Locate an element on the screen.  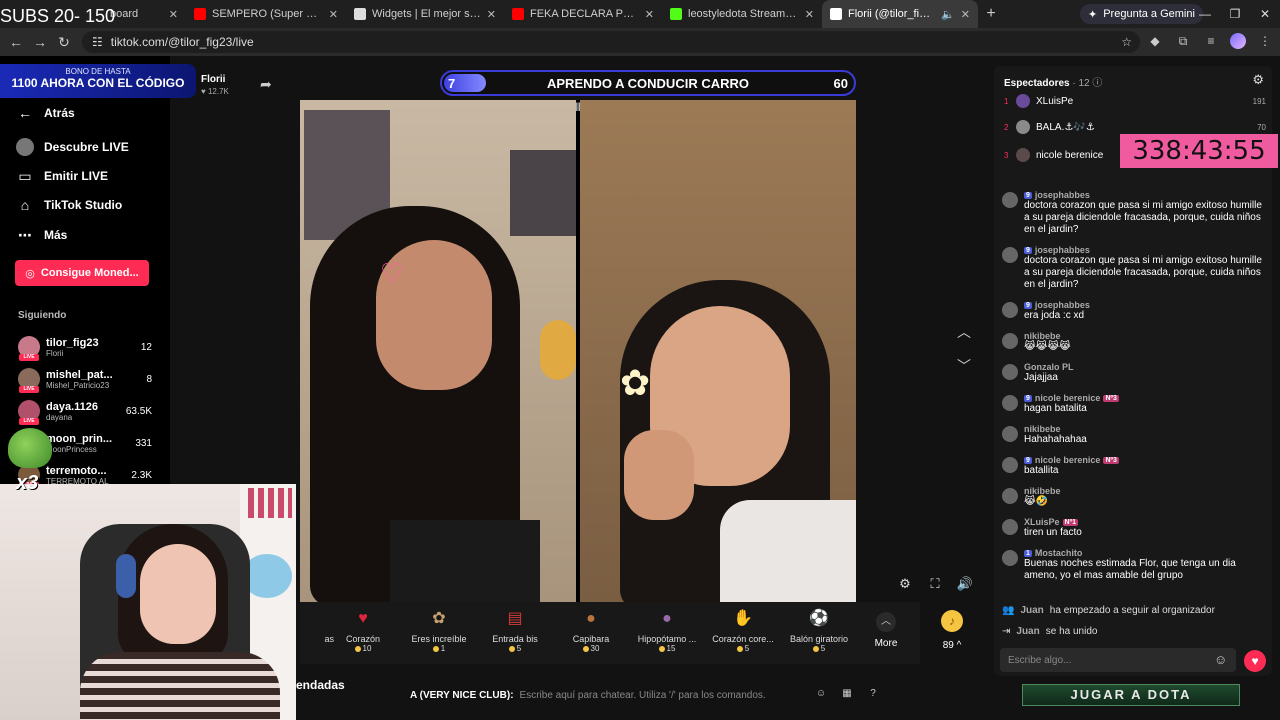
settings-icon: ⚙ is located at coordinates (905, 585).